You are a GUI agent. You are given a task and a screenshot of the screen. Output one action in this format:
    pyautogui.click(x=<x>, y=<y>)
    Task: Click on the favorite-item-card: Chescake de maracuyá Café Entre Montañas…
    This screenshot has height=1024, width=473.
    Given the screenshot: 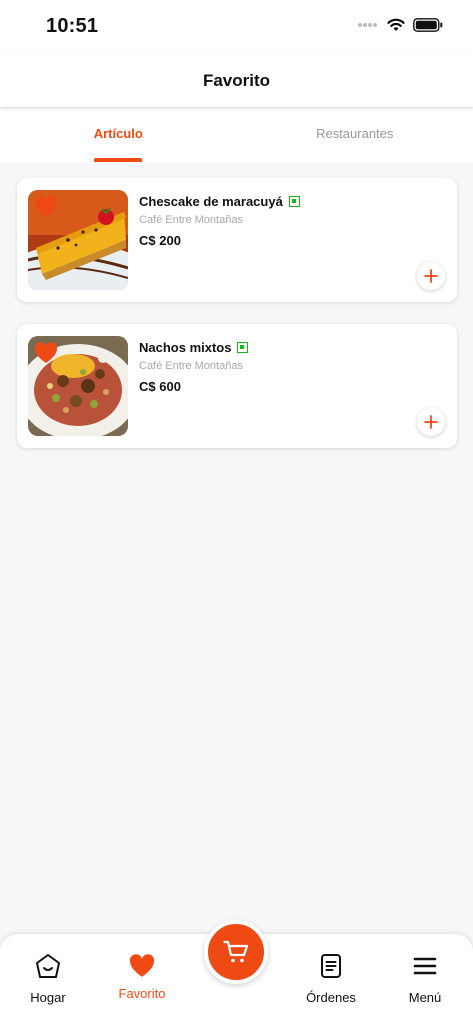 What is the action you would take?
    pyautogui.click(x=237, y=240)
    